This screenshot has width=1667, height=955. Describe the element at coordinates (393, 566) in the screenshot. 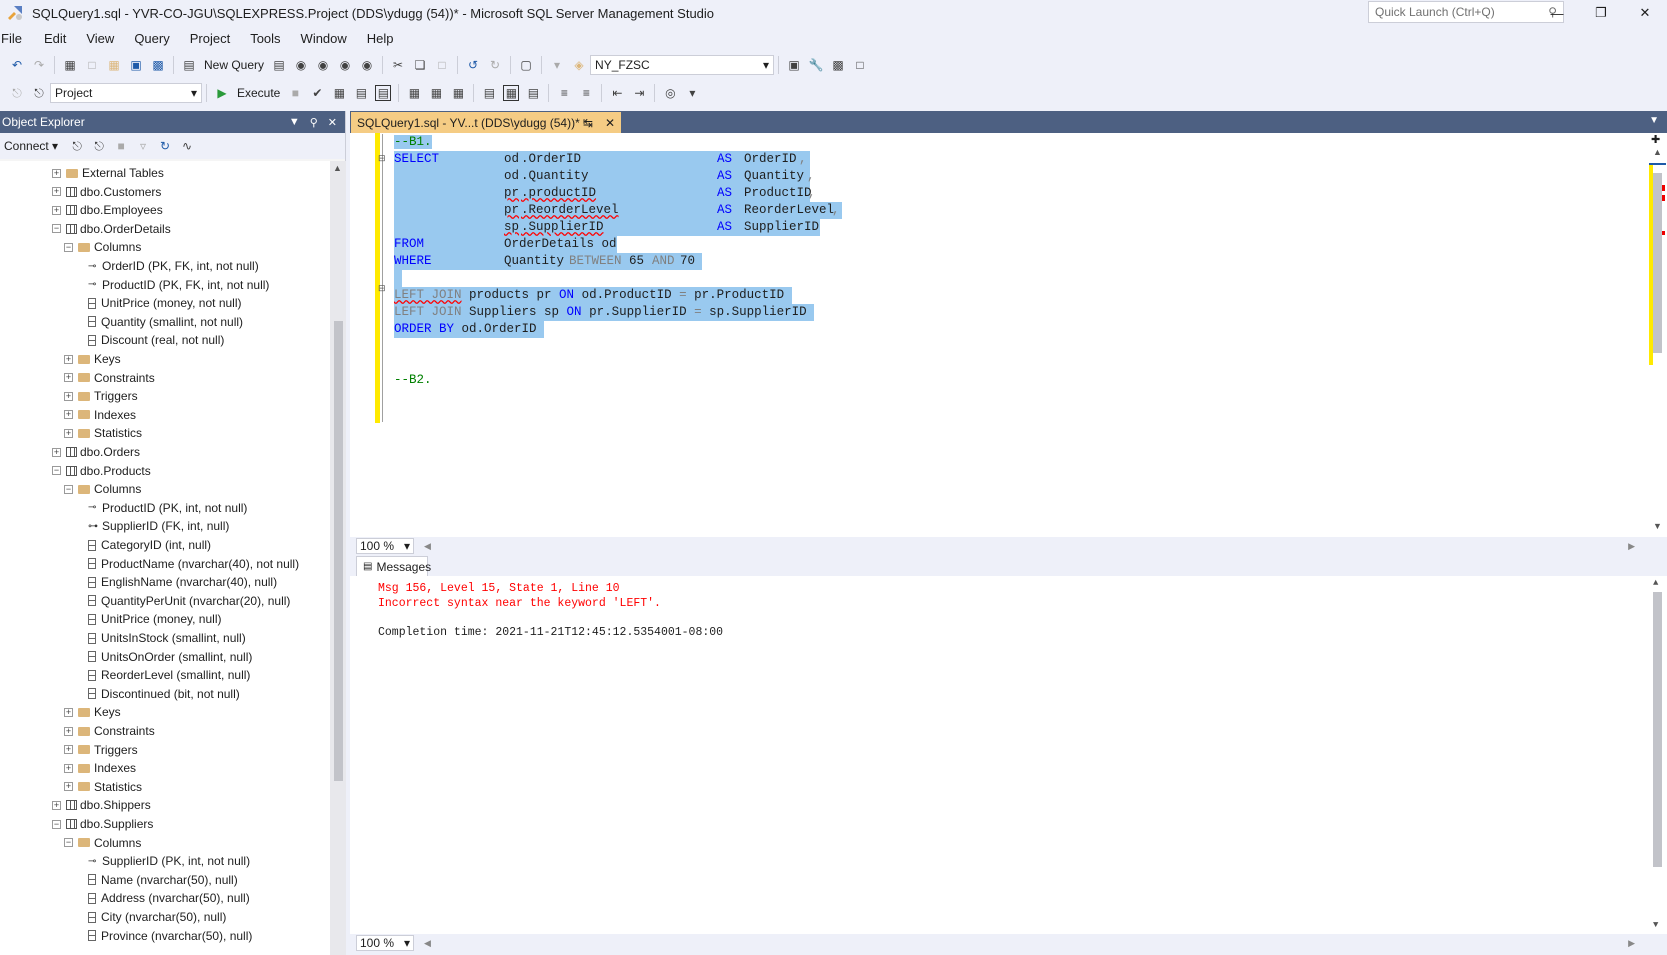

I see `tab-messages: ▤ Messages` at that location.